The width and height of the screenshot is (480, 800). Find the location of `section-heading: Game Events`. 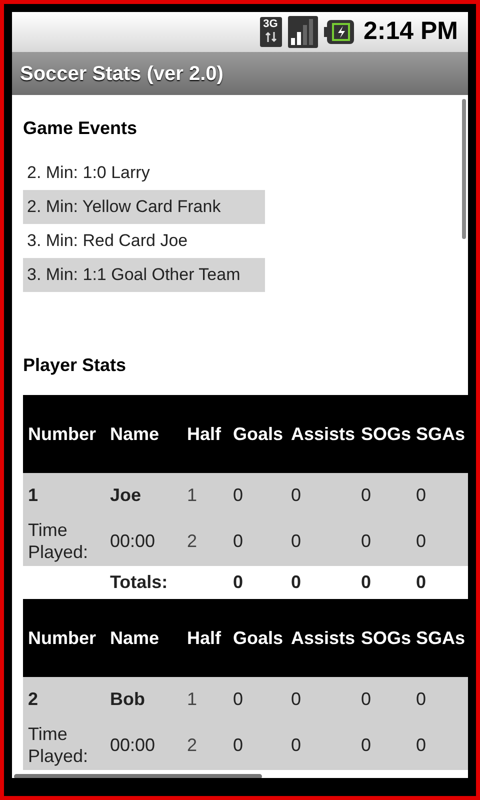

section-heading: Game Events is located at coordinates (80, 128).